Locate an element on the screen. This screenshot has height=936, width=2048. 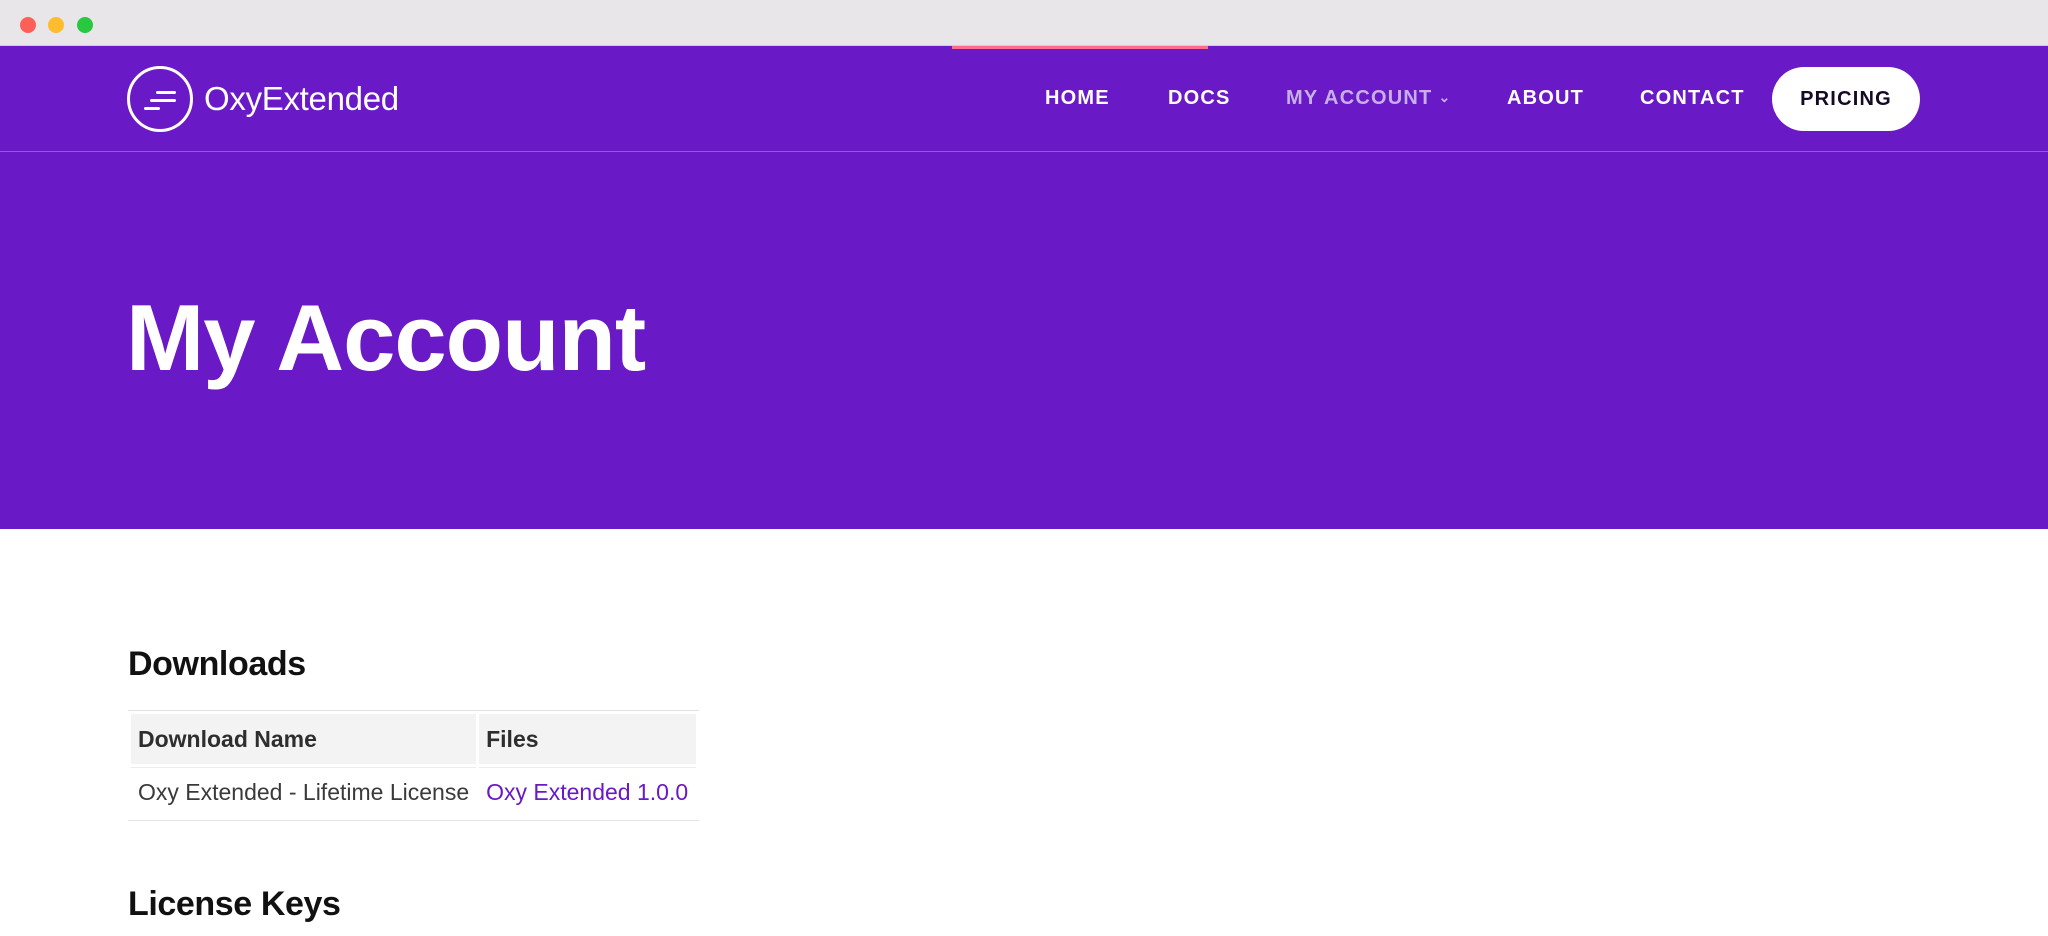
column-header-files: Files is located at coordinates (588, 739).